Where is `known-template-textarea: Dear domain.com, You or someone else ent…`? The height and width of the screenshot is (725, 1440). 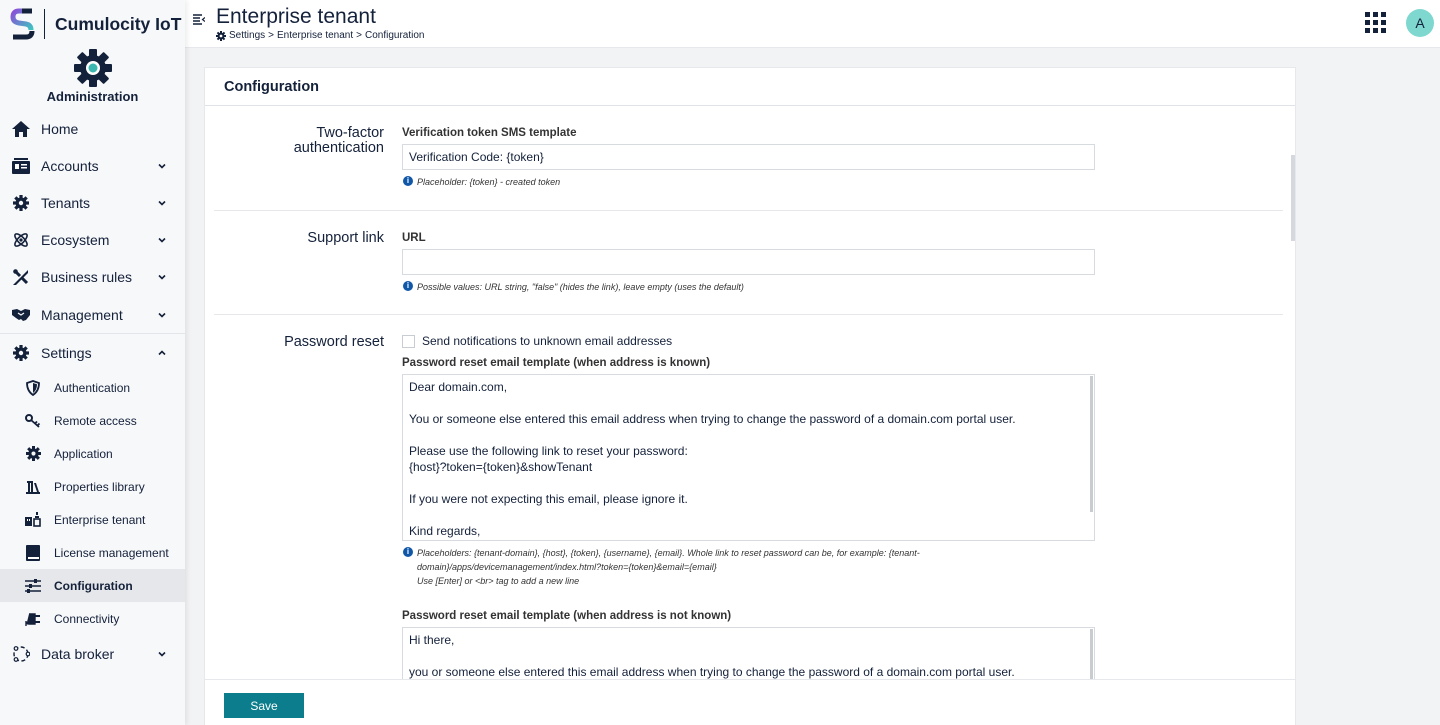 known-template-textarea: Dear domain.com, You or someone else ent… is located at coordinates (748, 457).